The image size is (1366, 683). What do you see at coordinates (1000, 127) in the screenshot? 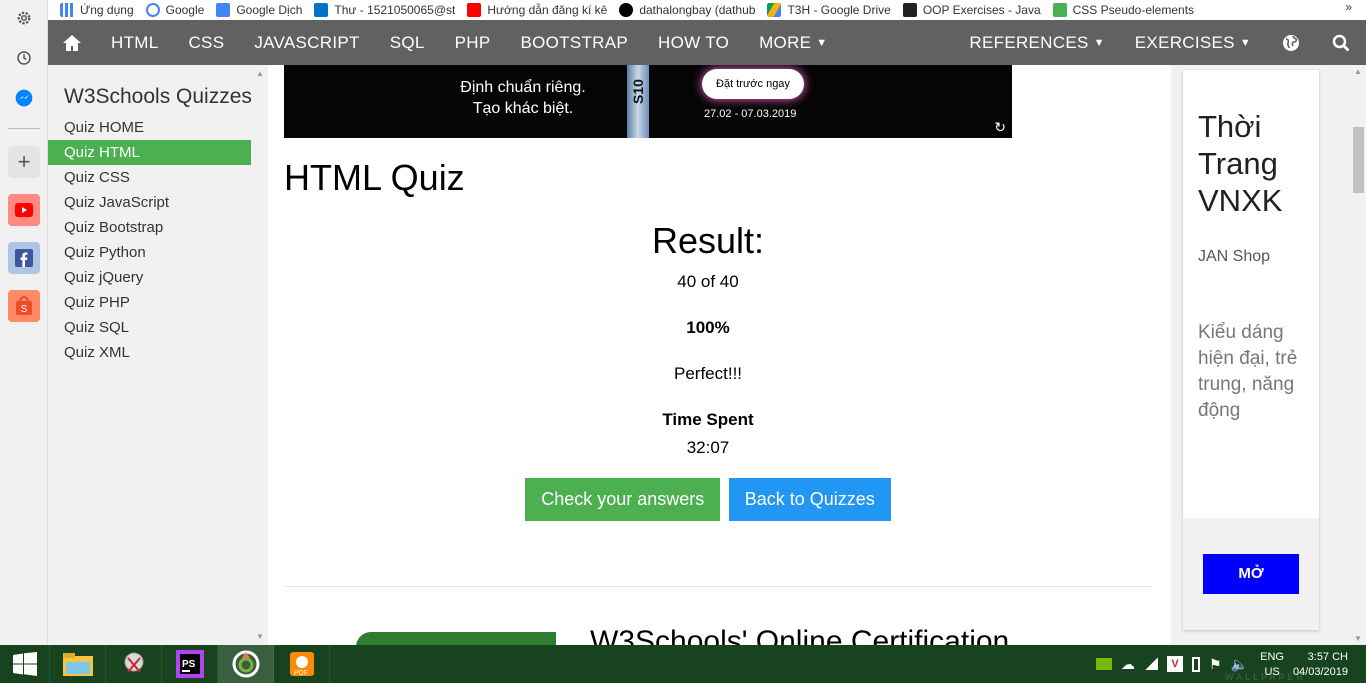
I see `replay-icon: ↻` at bounding box center [1000, 127].